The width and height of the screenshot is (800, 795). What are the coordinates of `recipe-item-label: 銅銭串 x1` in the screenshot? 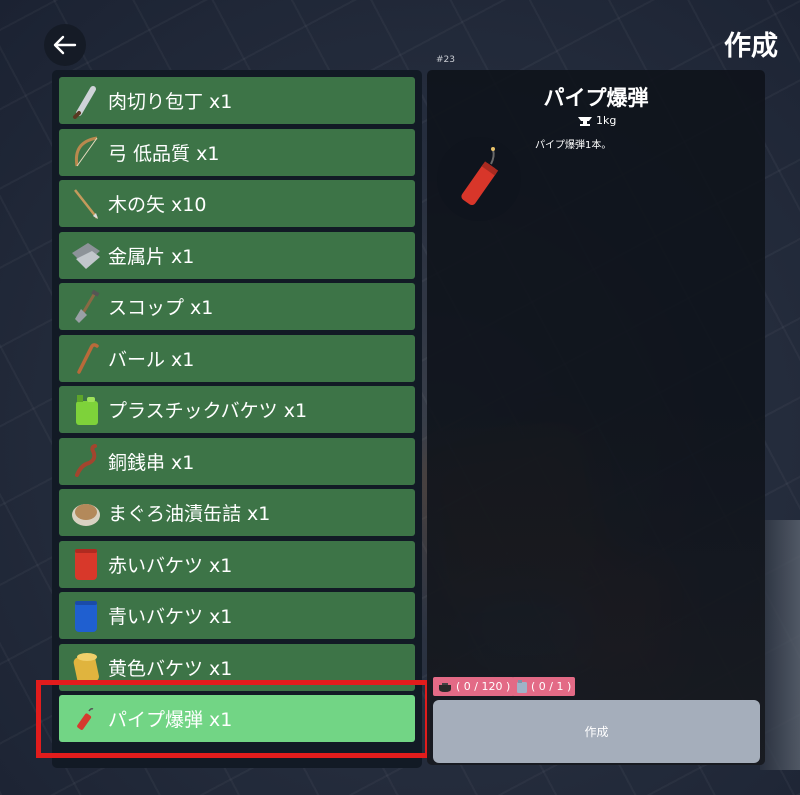 It's located at (151, 462).